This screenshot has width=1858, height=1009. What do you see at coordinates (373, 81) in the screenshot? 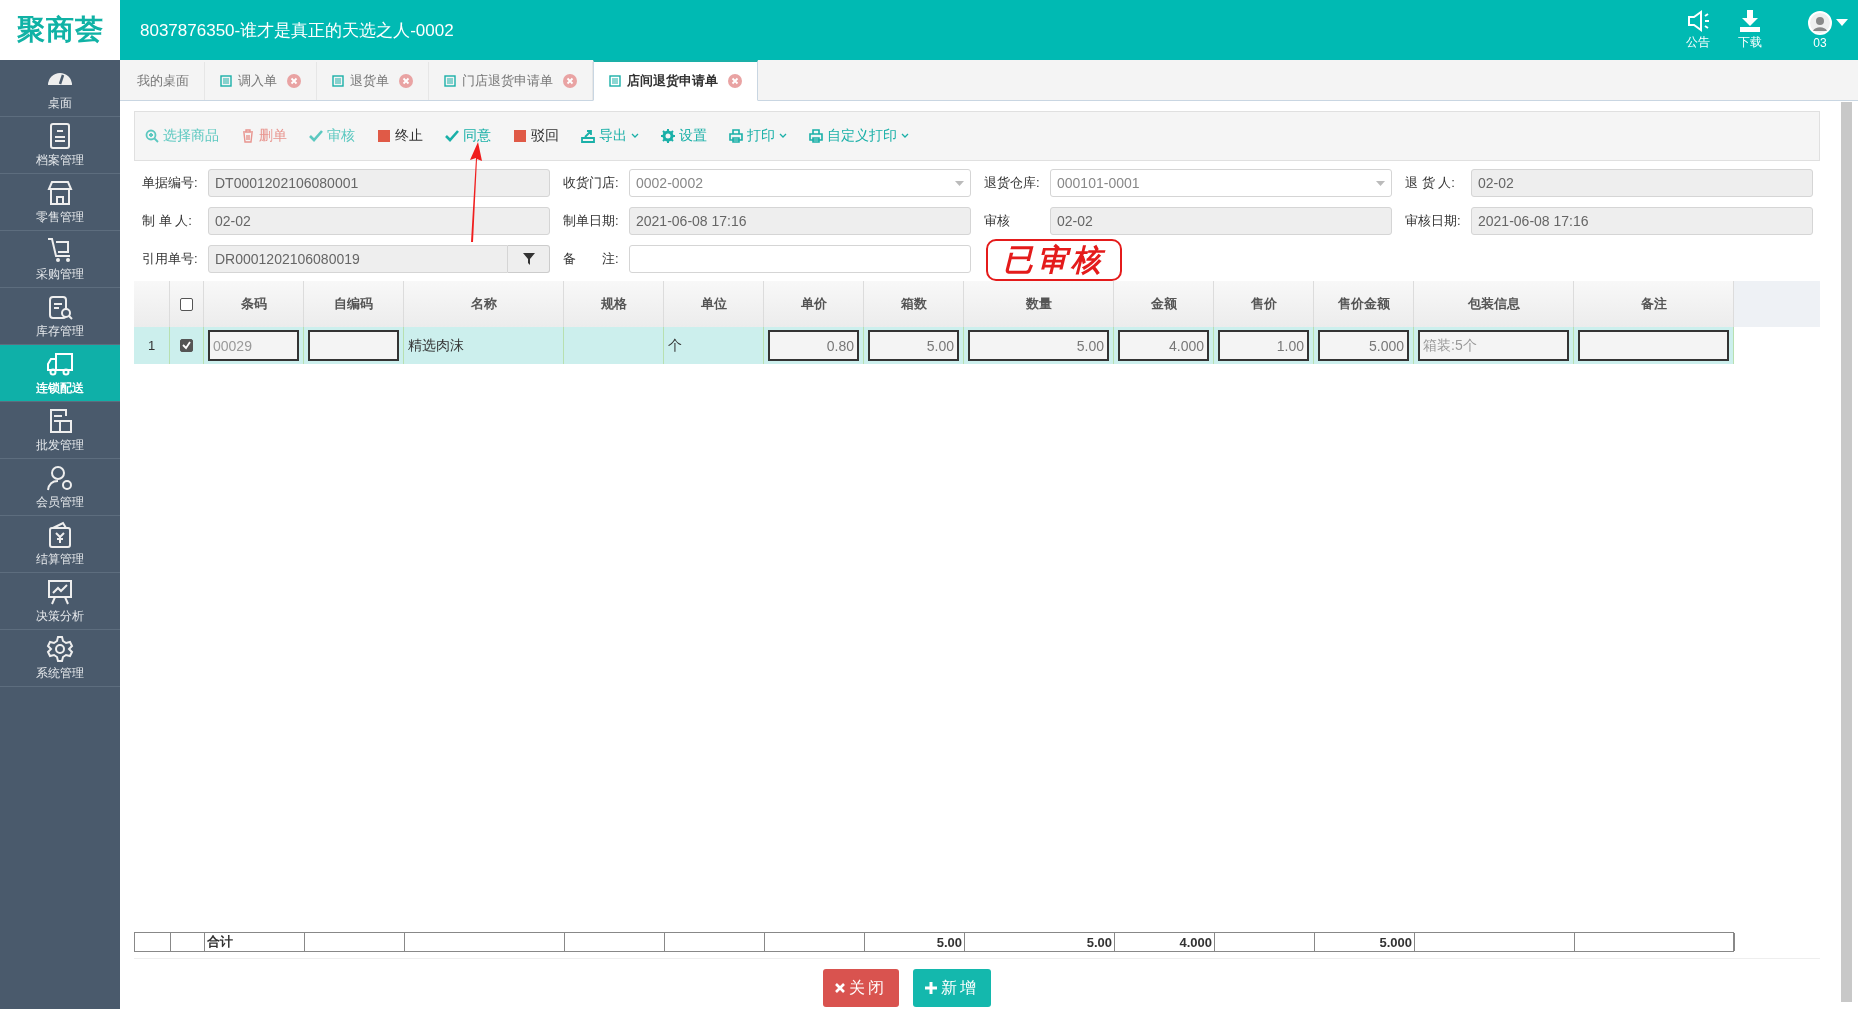
I see `tab: 退货单` at bounding box center [373, 81].